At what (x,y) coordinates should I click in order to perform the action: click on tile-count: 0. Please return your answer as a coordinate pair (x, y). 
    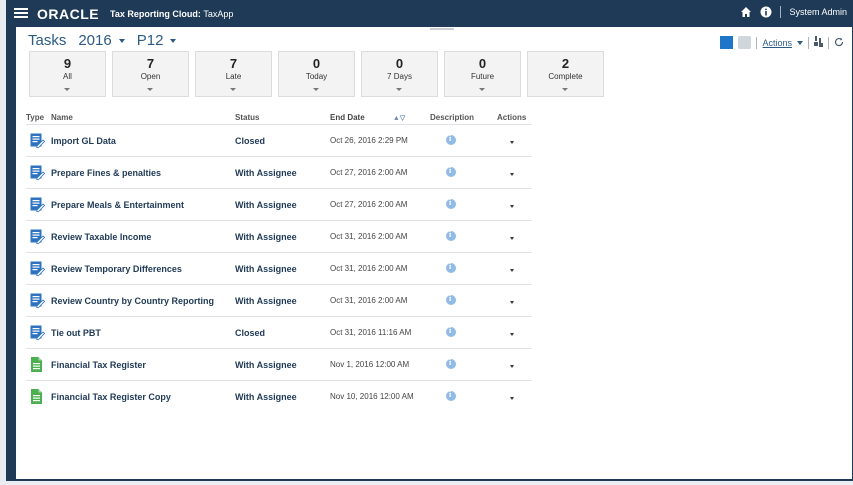
    Looking at the image, I should click on (399, 63).